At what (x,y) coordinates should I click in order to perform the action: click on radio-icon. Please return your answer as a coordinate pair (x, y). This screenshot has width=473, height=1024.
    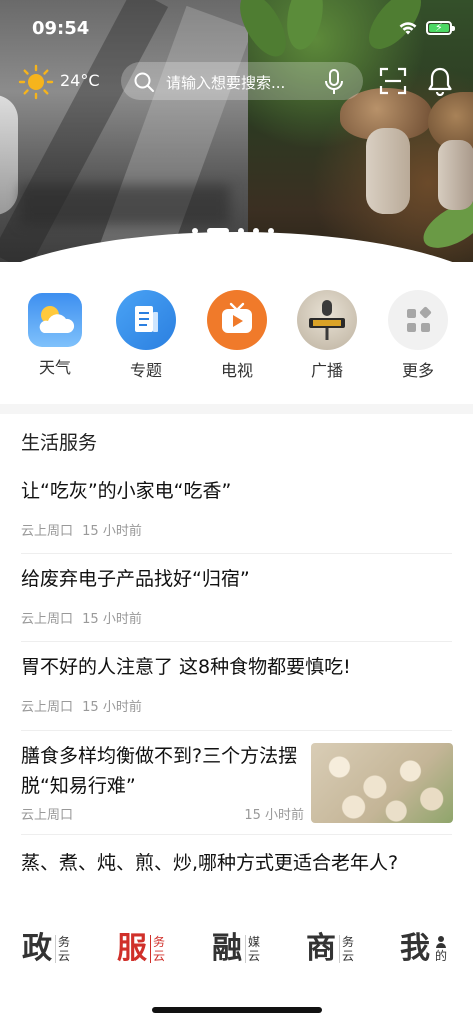
    Looking at the image, I should click on (327, 320).